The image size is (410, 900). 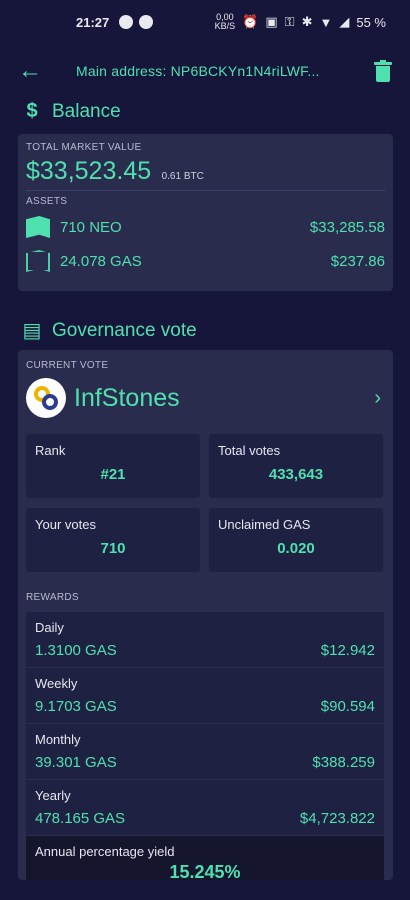 What do you see at coordinates (46, 398) in the screenshot?
I see `candidate-logo` at bounding box center [46, 398].